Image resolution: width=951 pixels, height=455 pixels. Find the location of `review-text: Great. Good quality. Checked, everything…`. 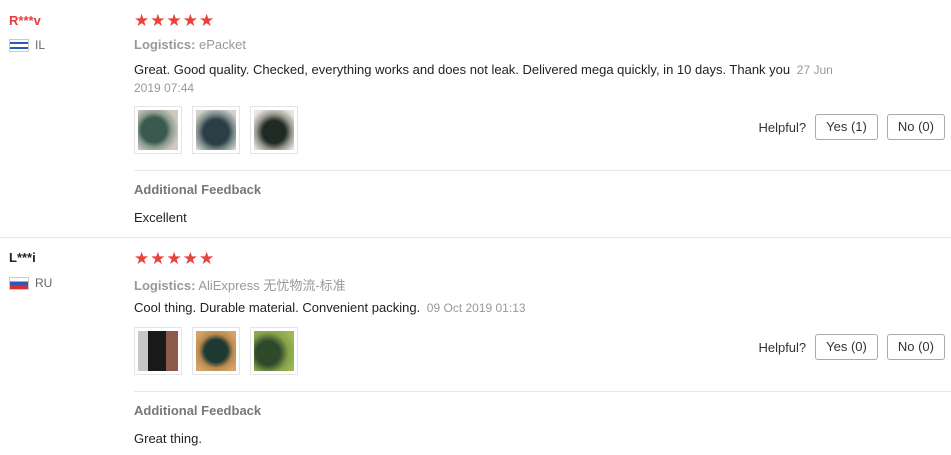

review-text: Great. Good quality. Checked, everything… is located at coordinates (484, 79).